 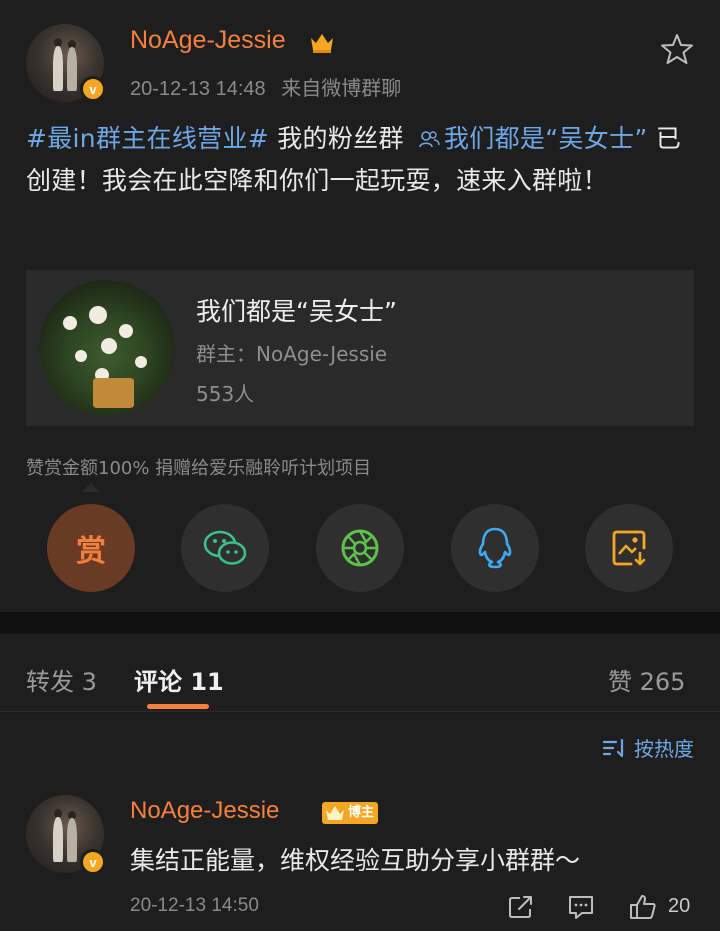 I want to click on save-image-button, so click(x=629, y=548).